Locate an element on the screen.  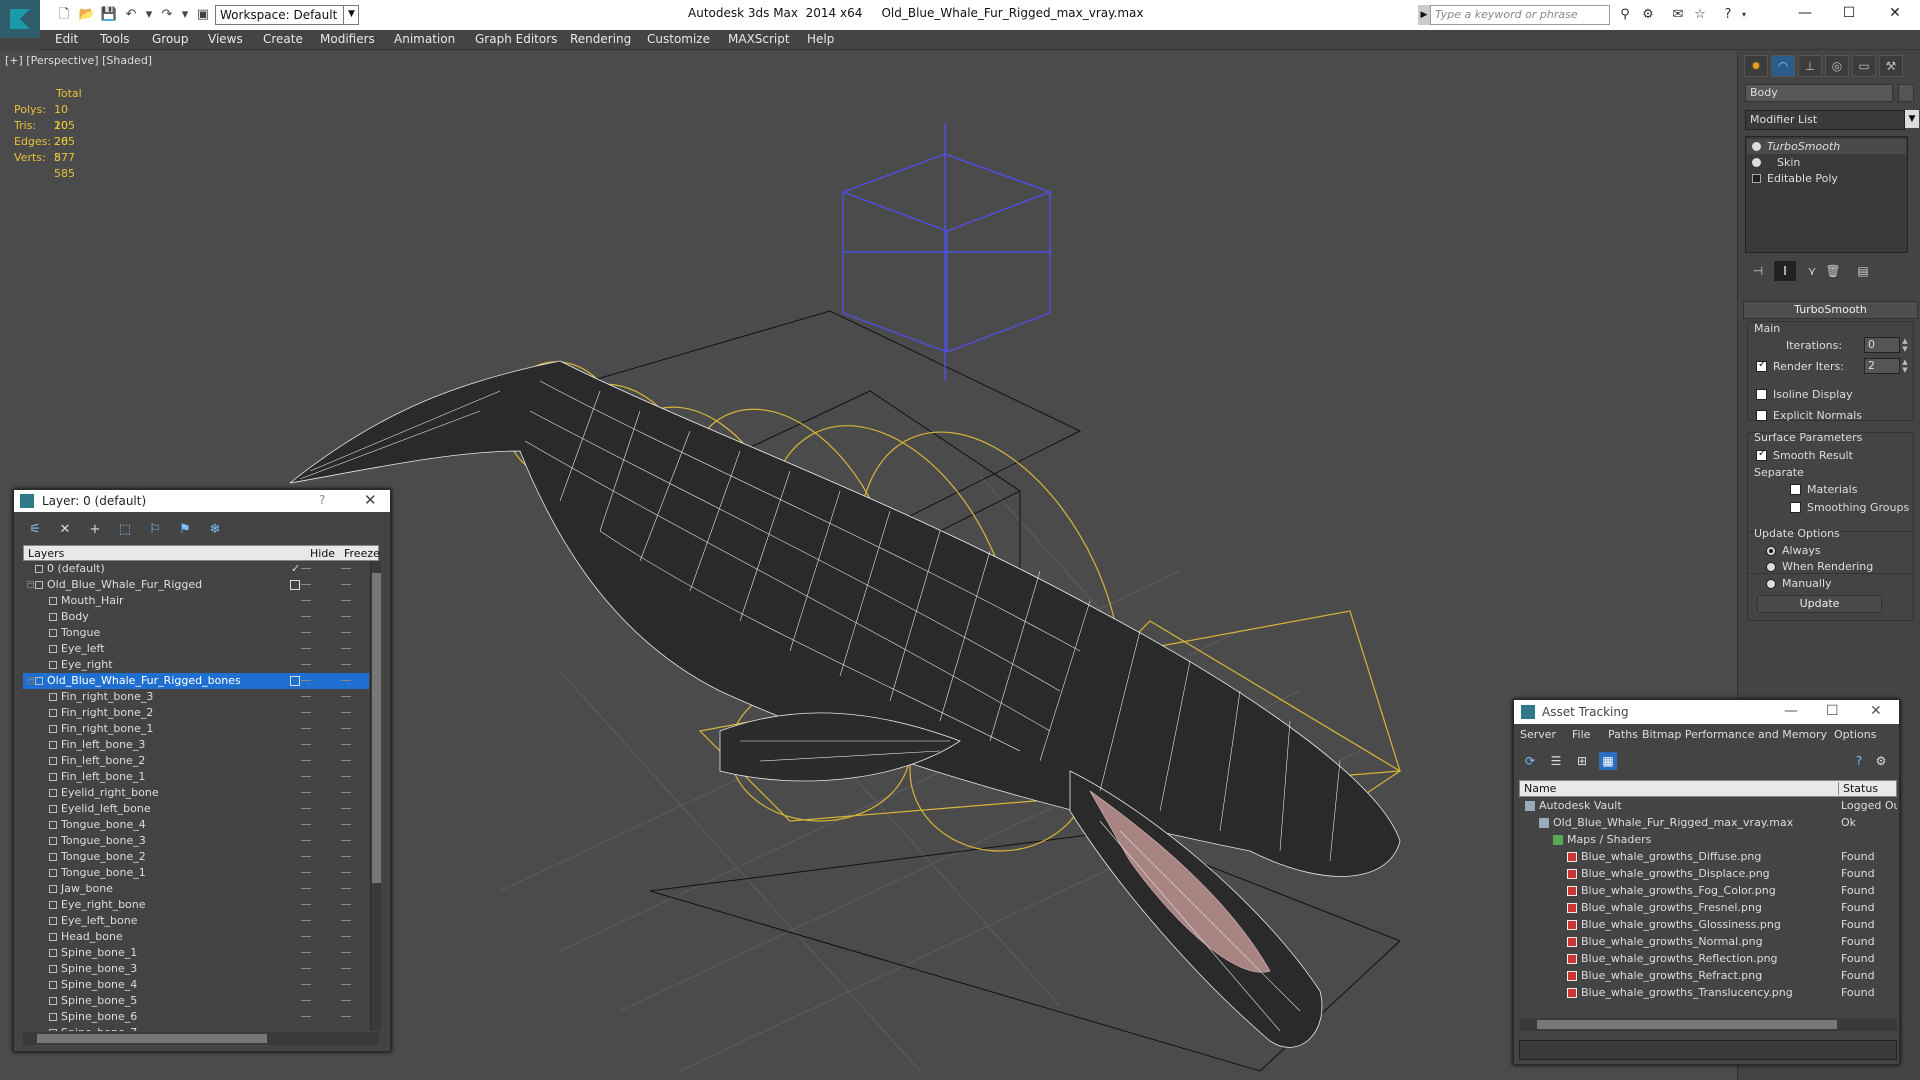
vertical-scrollbar is located at coordinates (375, 796).